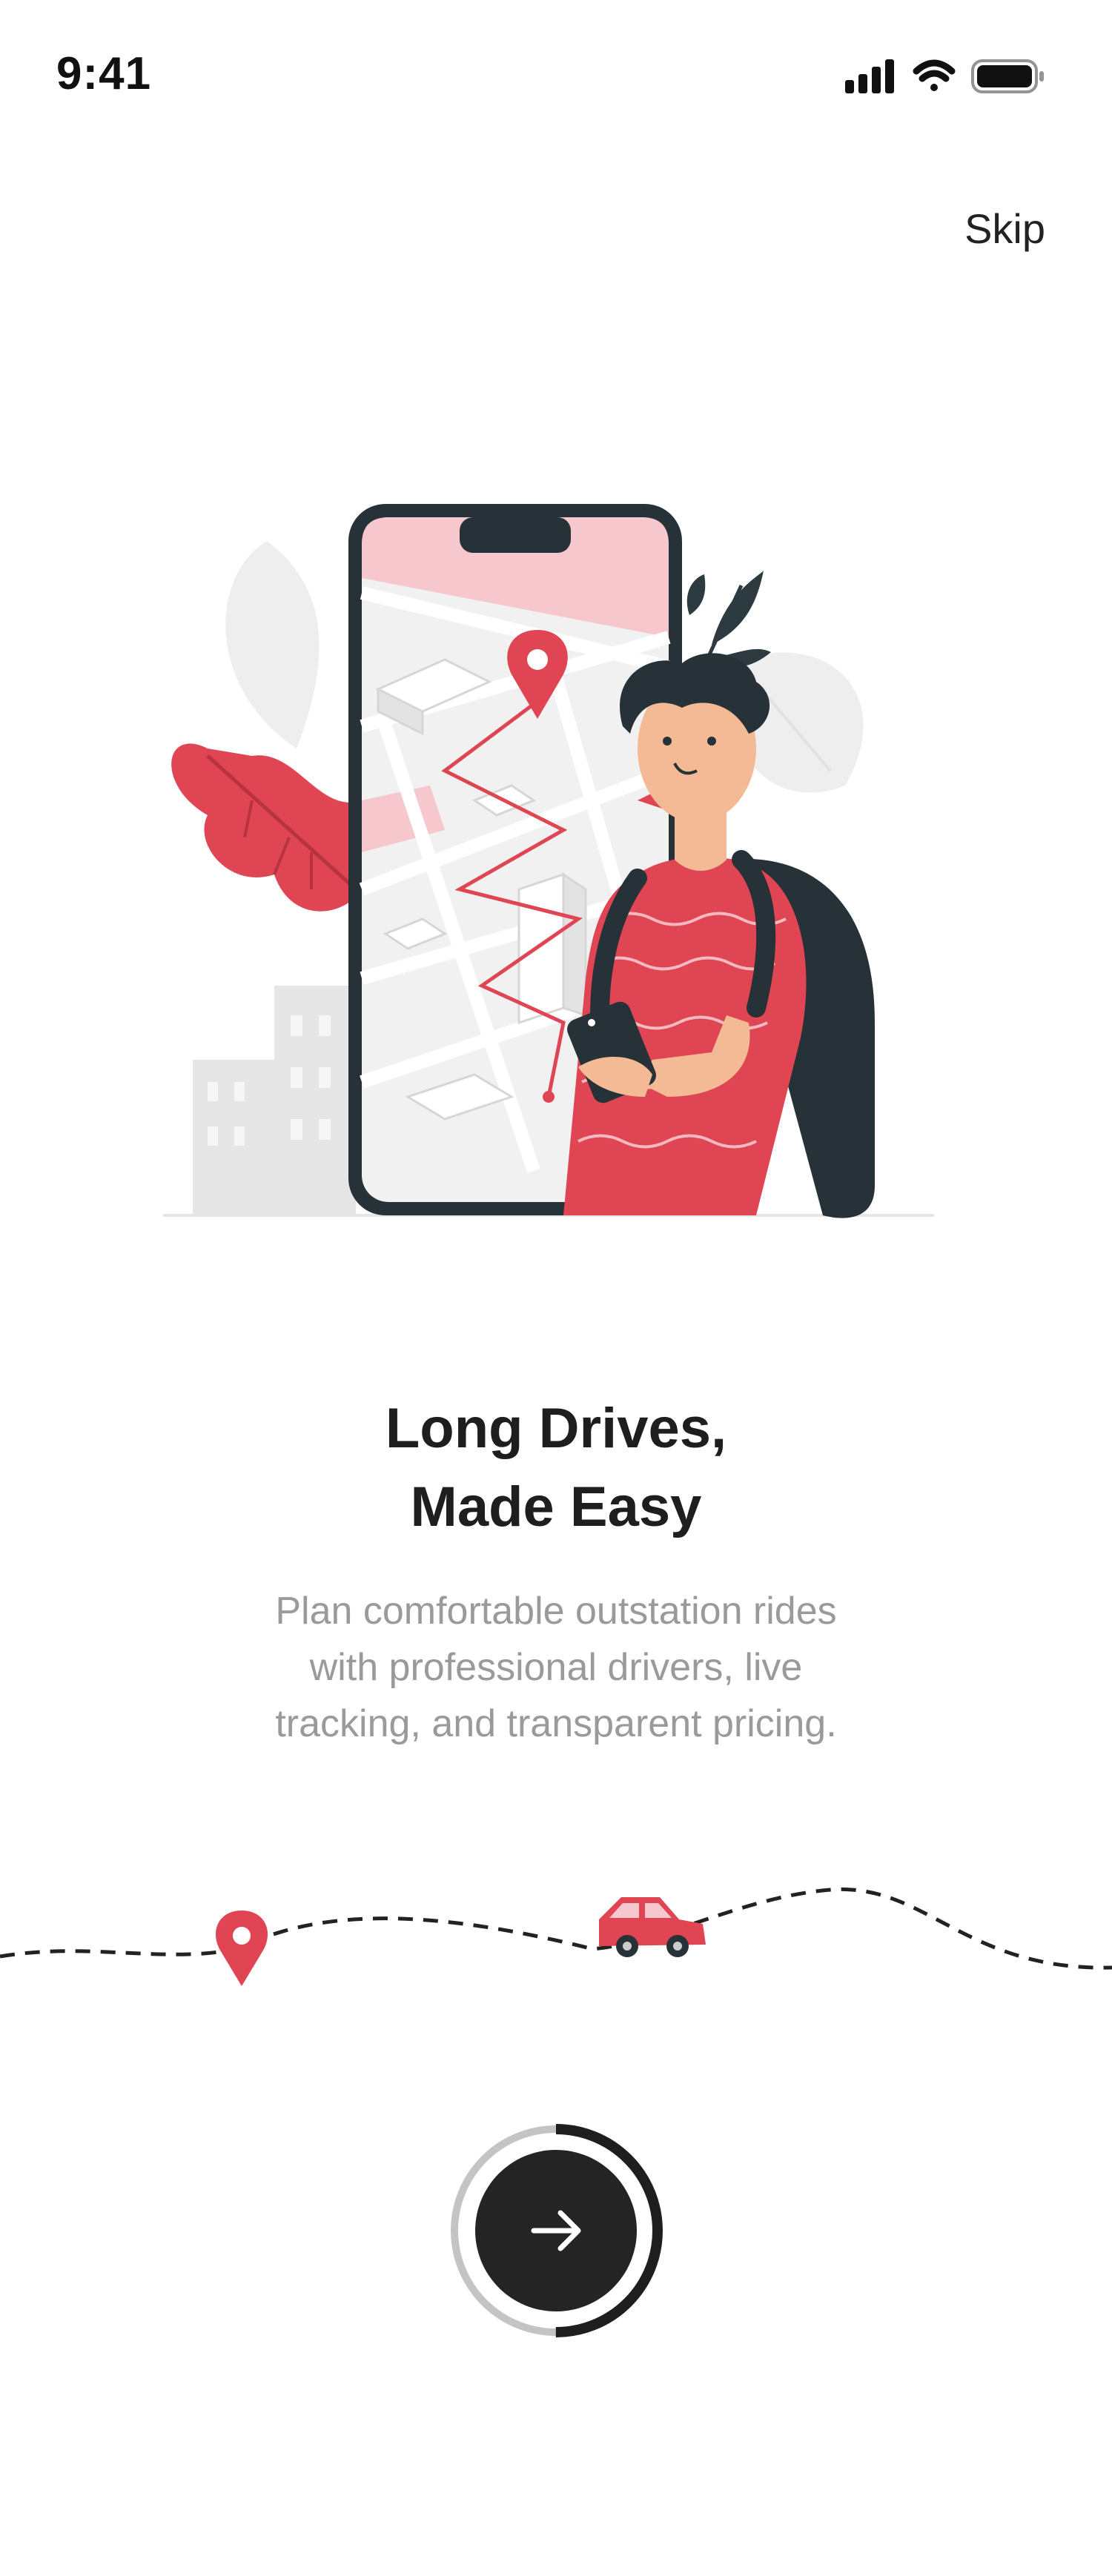 Image resolution: width=1112 pixels, height=2576 pixels. I want to click on route-decoration, so click(556, 1936).